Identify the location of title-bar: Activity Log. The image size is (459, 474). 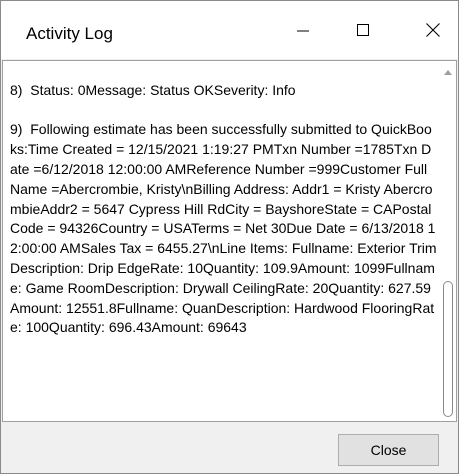
(229, 30).